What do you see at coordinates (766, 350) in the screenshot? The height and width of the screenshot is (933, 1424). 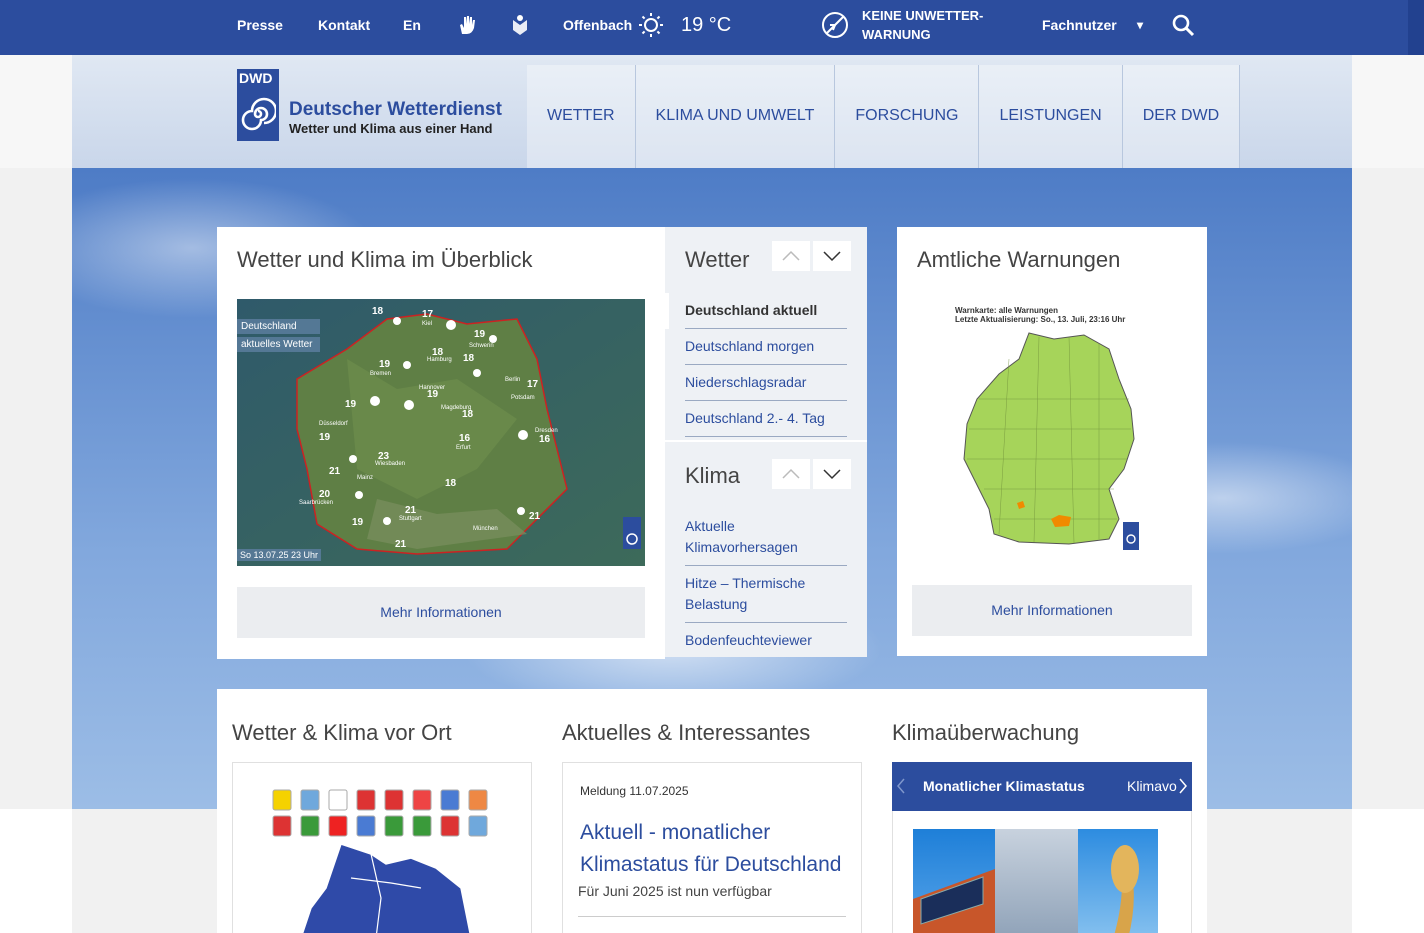 I see `link-deutschland-morgen: Deutschland morgen` at bounding box center [766, 350].